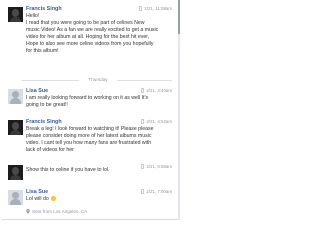  I want to click on message-body: Show this to celine if you have to lol., so click(99, 170).